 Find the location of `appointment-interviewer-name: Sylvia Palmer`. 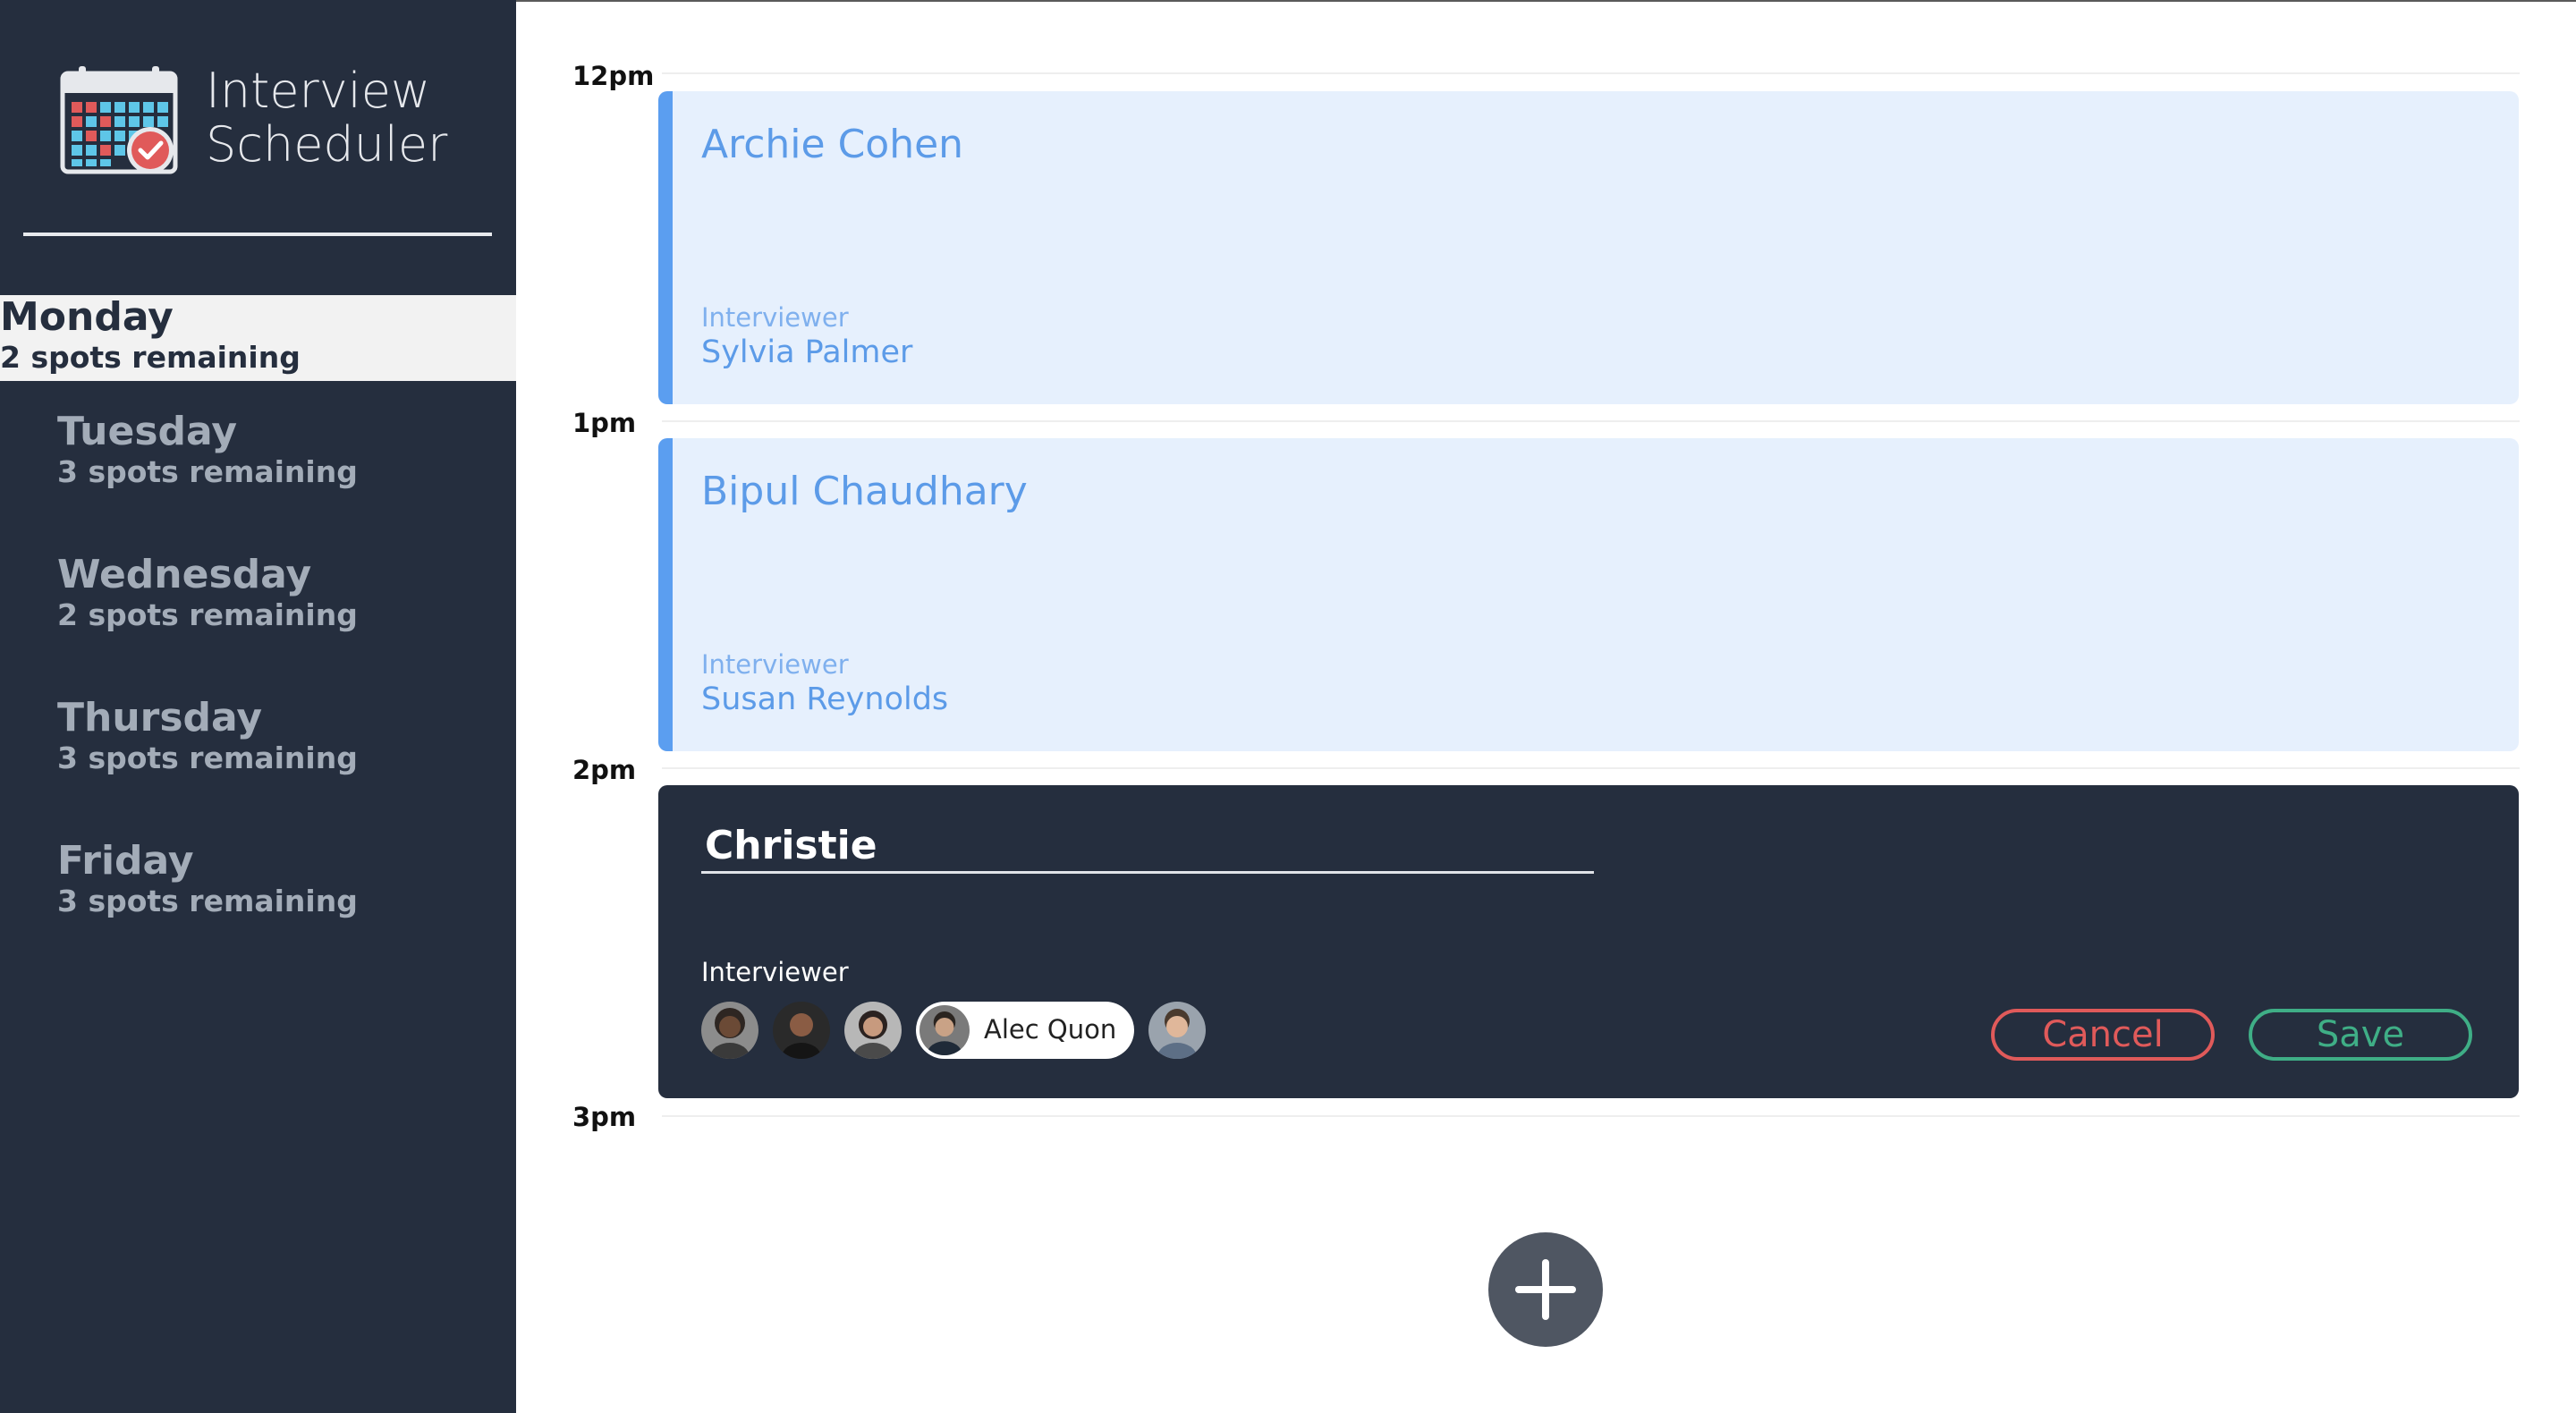

appointment-interviewer-name: Sylvia Palmer is located at coordinates (807, 352).